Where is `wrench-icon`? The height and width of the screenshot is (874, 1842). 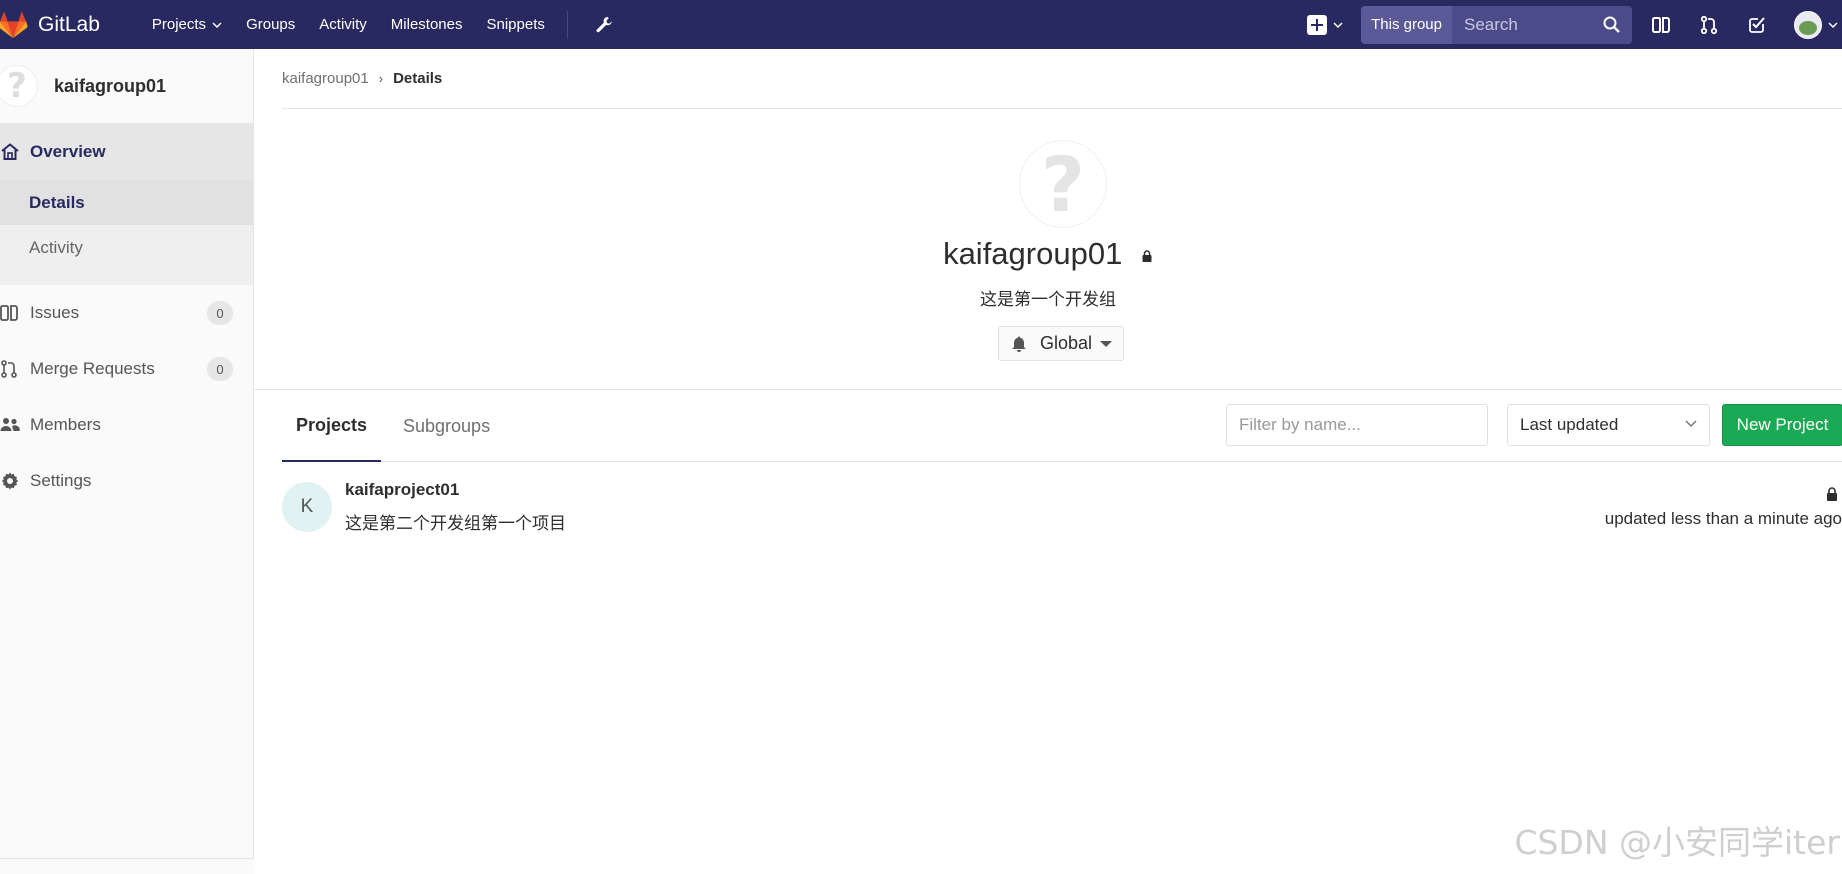
wrench-icon is located at coordinates (604, 25).